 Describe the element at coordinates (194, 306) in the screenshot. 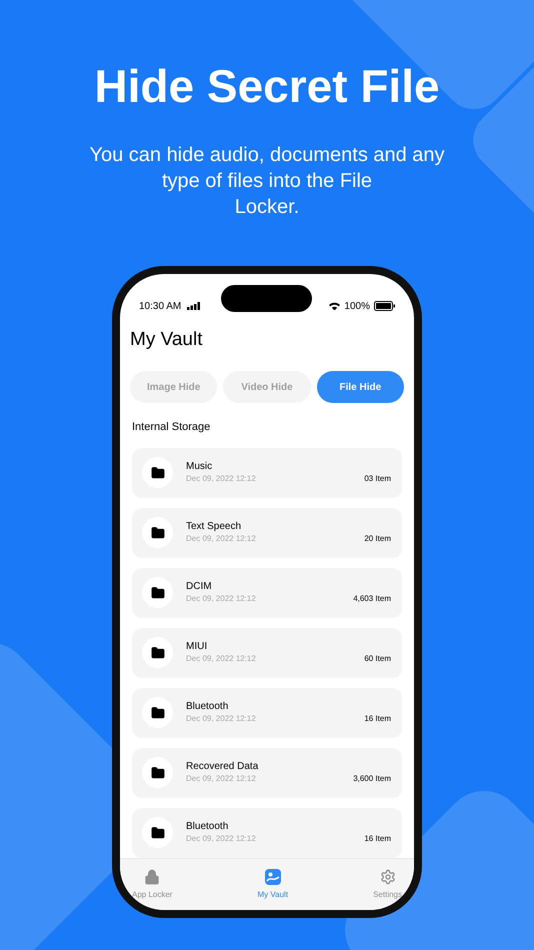

I see `signal-icon` at that location.